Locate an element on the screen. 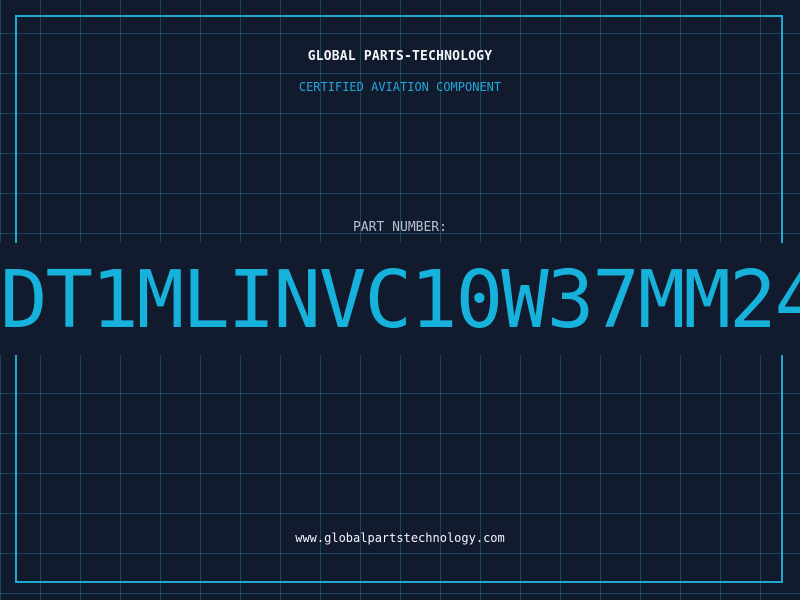  certification-subtitle: CERTIFIED AVIATION COMPONENT is located at coordinates (400, 87).